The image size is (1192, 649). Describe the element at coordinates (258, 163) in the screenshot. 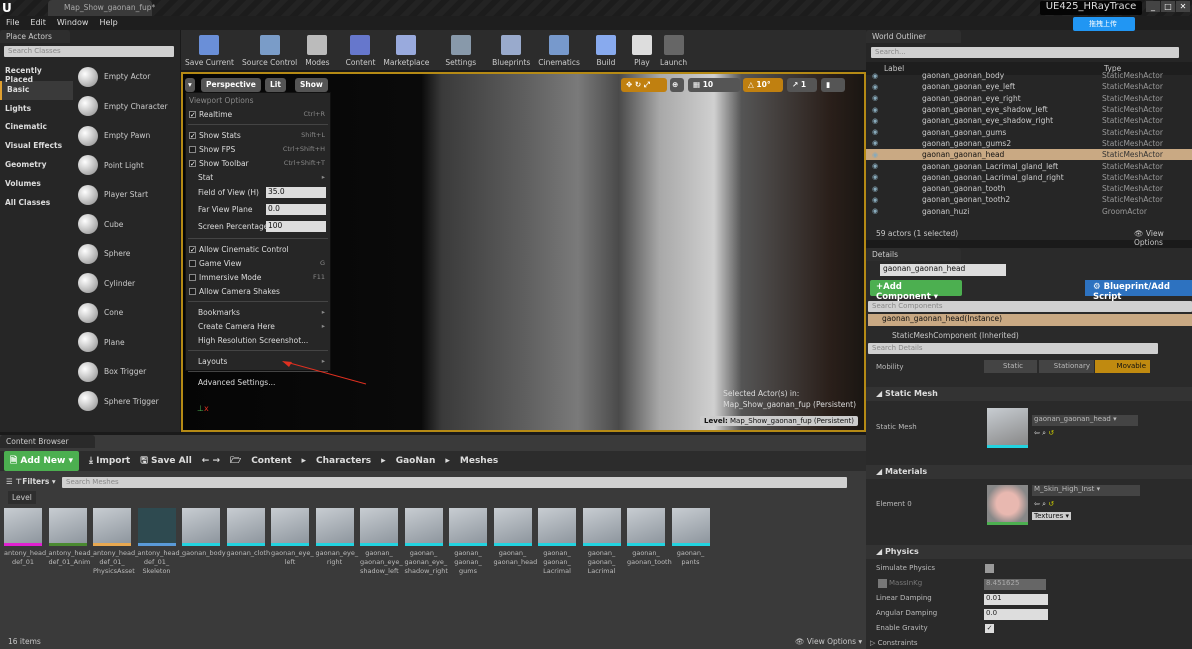

I see `menu-show-toolbar: ✓ Show Toolbar Ctrl+Shift+T` at that location.